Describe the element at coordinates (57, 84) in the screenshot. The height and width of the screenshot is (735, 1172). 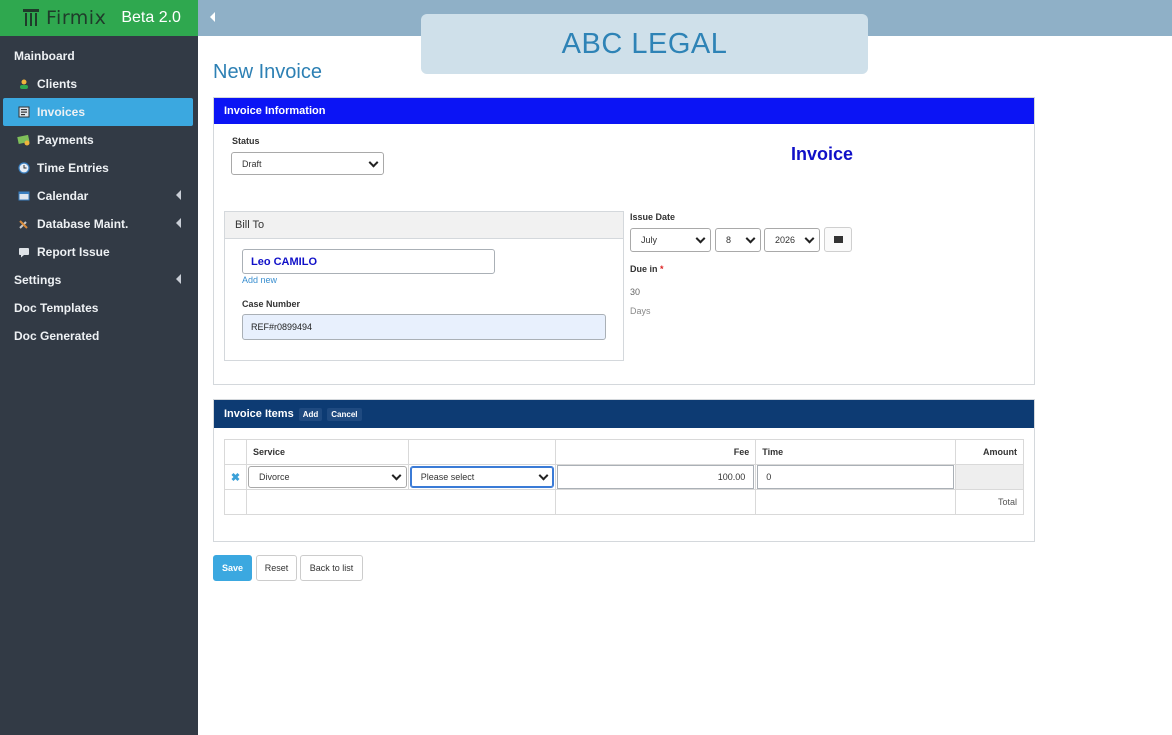
I see `sidebar-item-label: Clients` at that location.